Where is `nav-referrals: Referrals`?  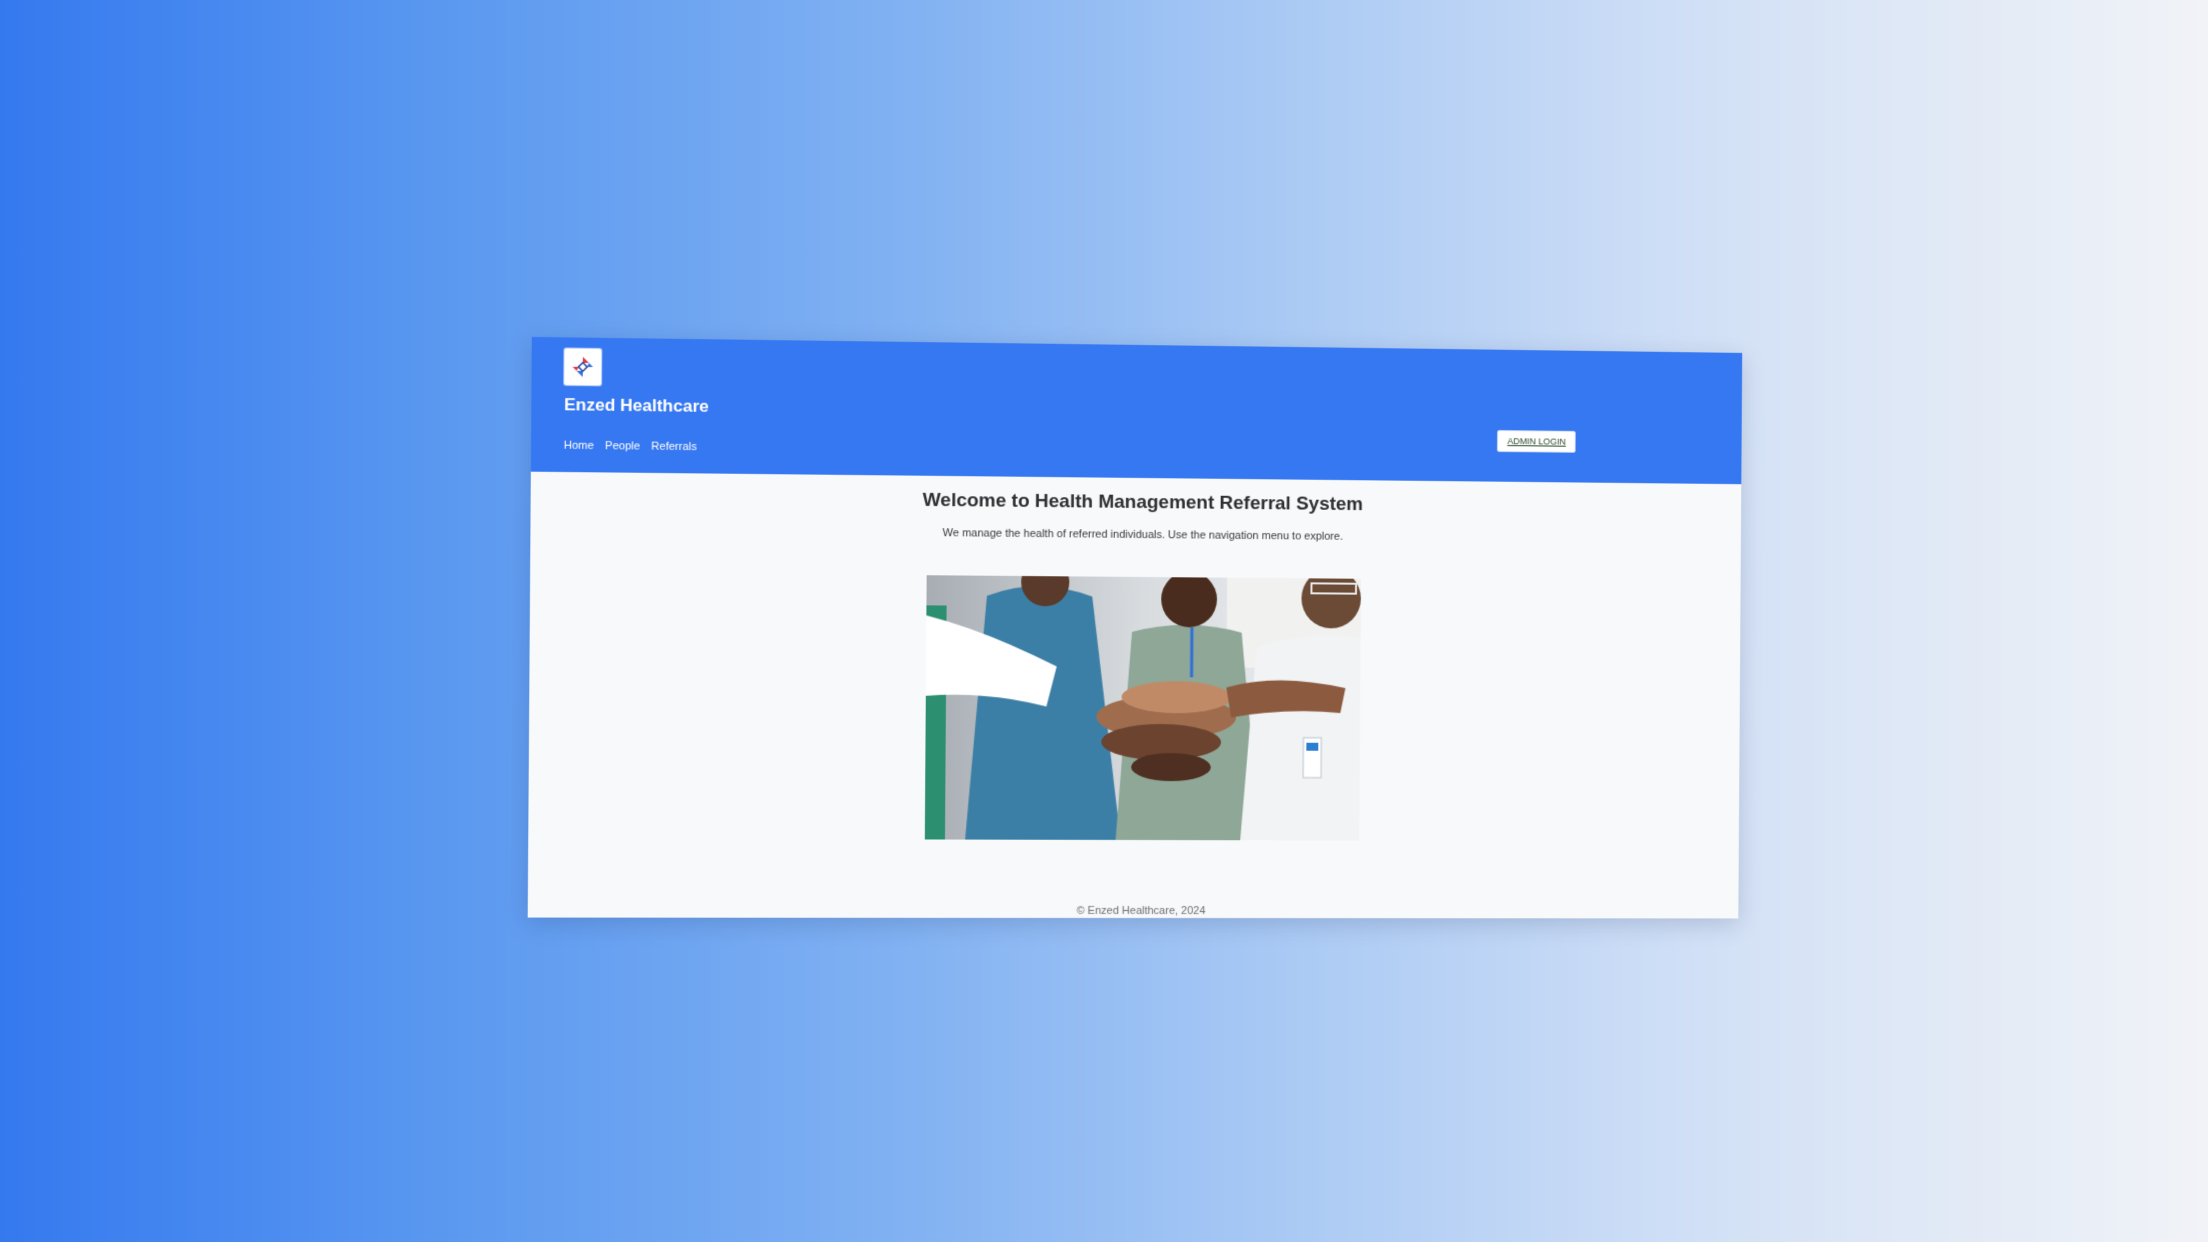 nav-referrals: Referrals is located at coordinates (674, 447).